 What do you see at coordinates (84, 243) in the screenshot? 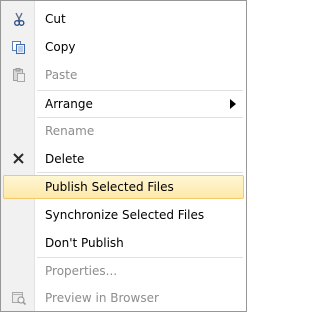
I see `menu-item-label: Don't Publish` at bounding box center [84, 243].